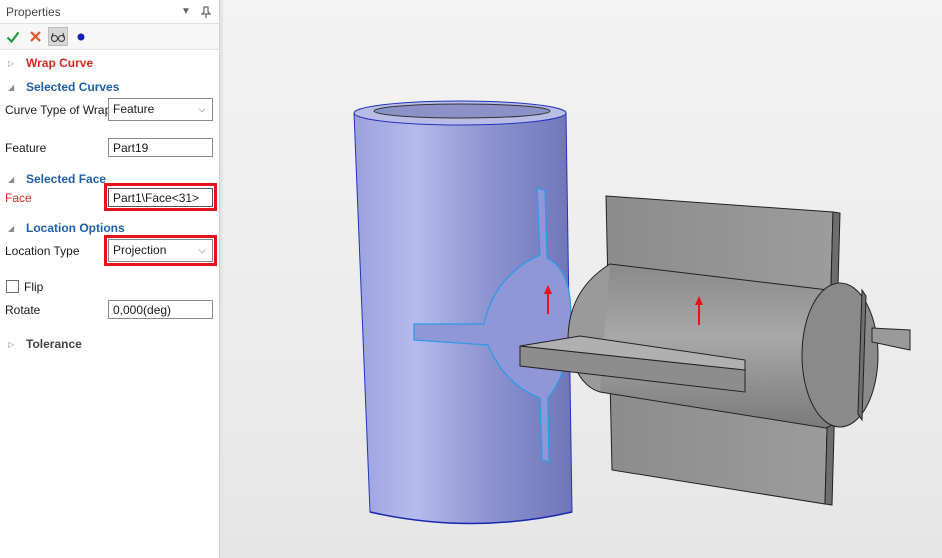  I want to click on cancel-button, so click(35, 37).